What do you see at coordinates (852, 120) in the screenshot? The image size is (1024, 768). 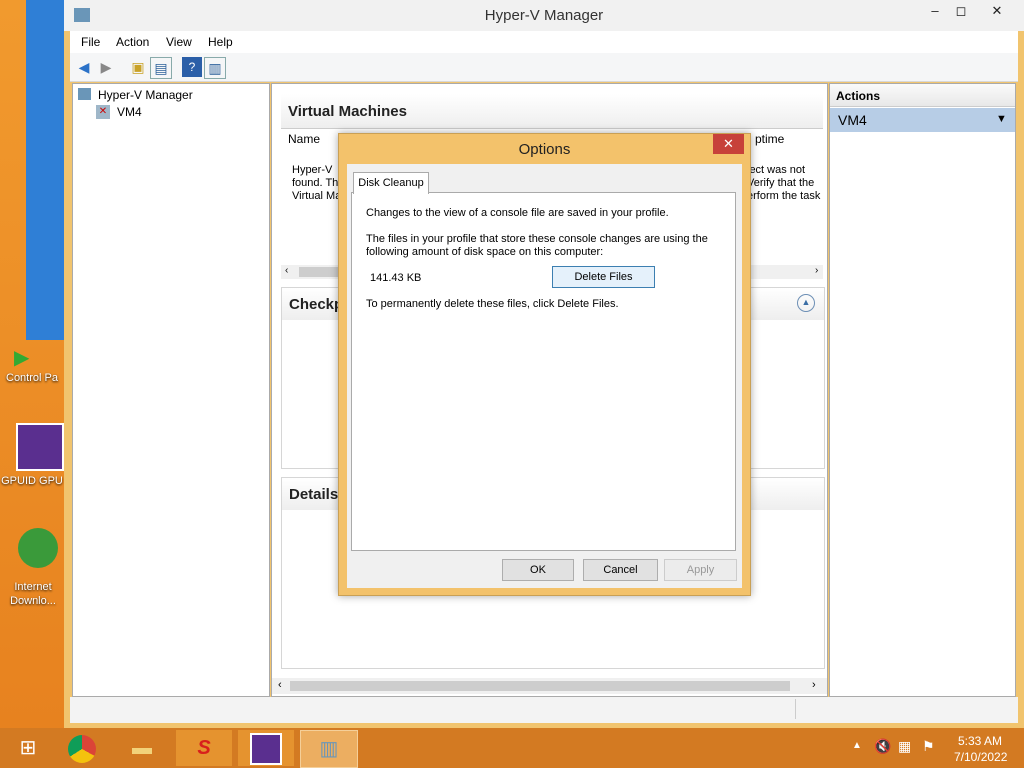 I see `actions-vm4-label: VM4` at bounding box center [852, 120].